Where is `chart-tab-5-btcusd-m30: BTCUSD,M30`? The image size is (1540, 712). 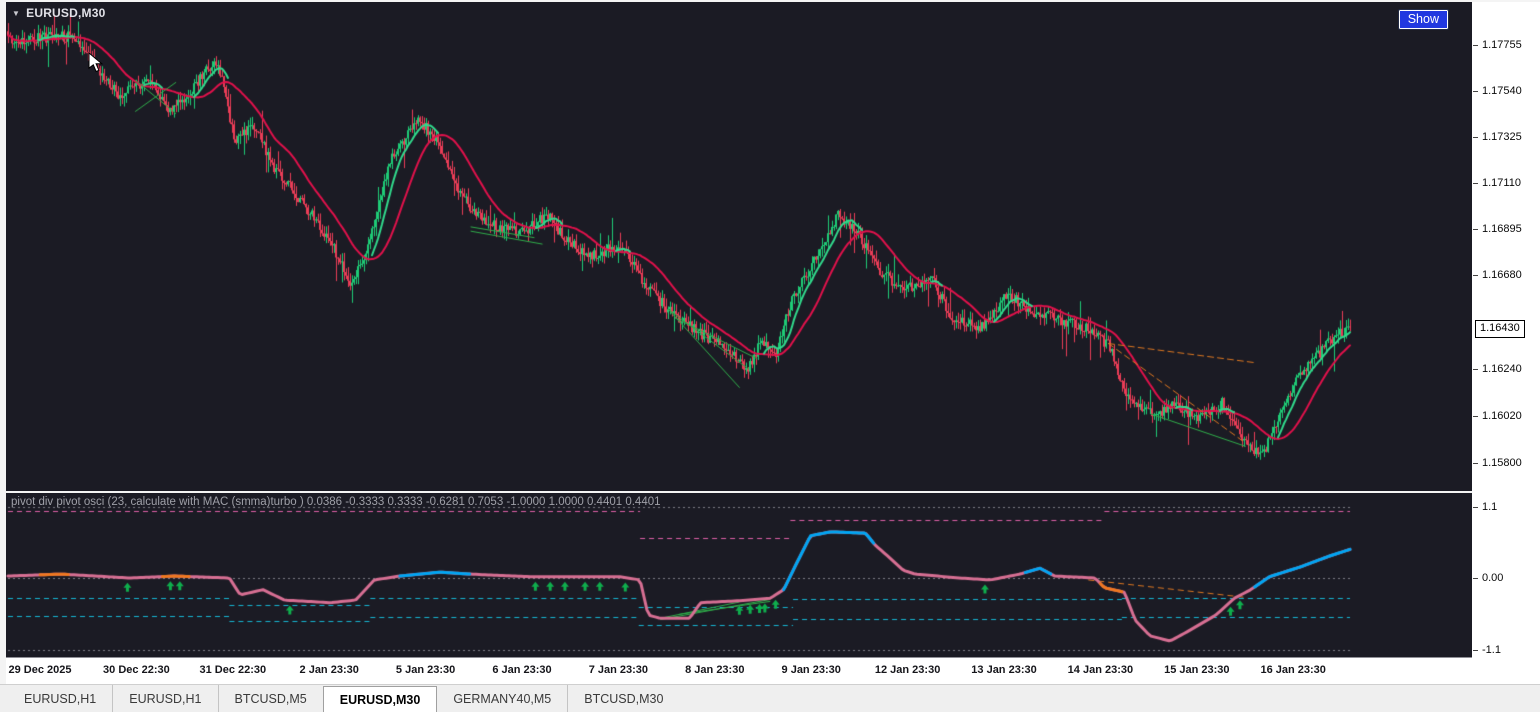 chart-tab-5-btcusd-m30: BTCUSD,M30 is located at coordinates (623, 698).